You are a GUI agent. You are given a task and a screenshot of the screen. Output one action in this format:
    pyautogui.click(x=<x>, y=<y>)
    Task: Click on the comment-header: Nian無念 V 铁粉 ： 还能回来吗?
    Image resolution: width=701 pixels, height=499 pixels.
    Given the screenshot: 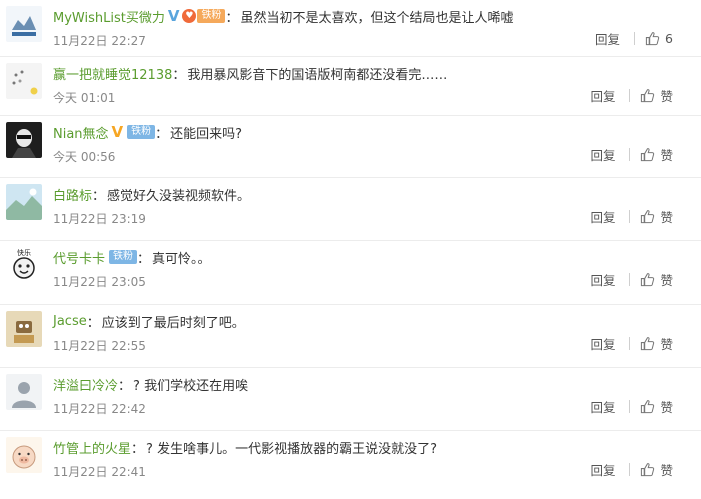 What is the action you would take?
    pyautogui.click(x=147, y=132)
    